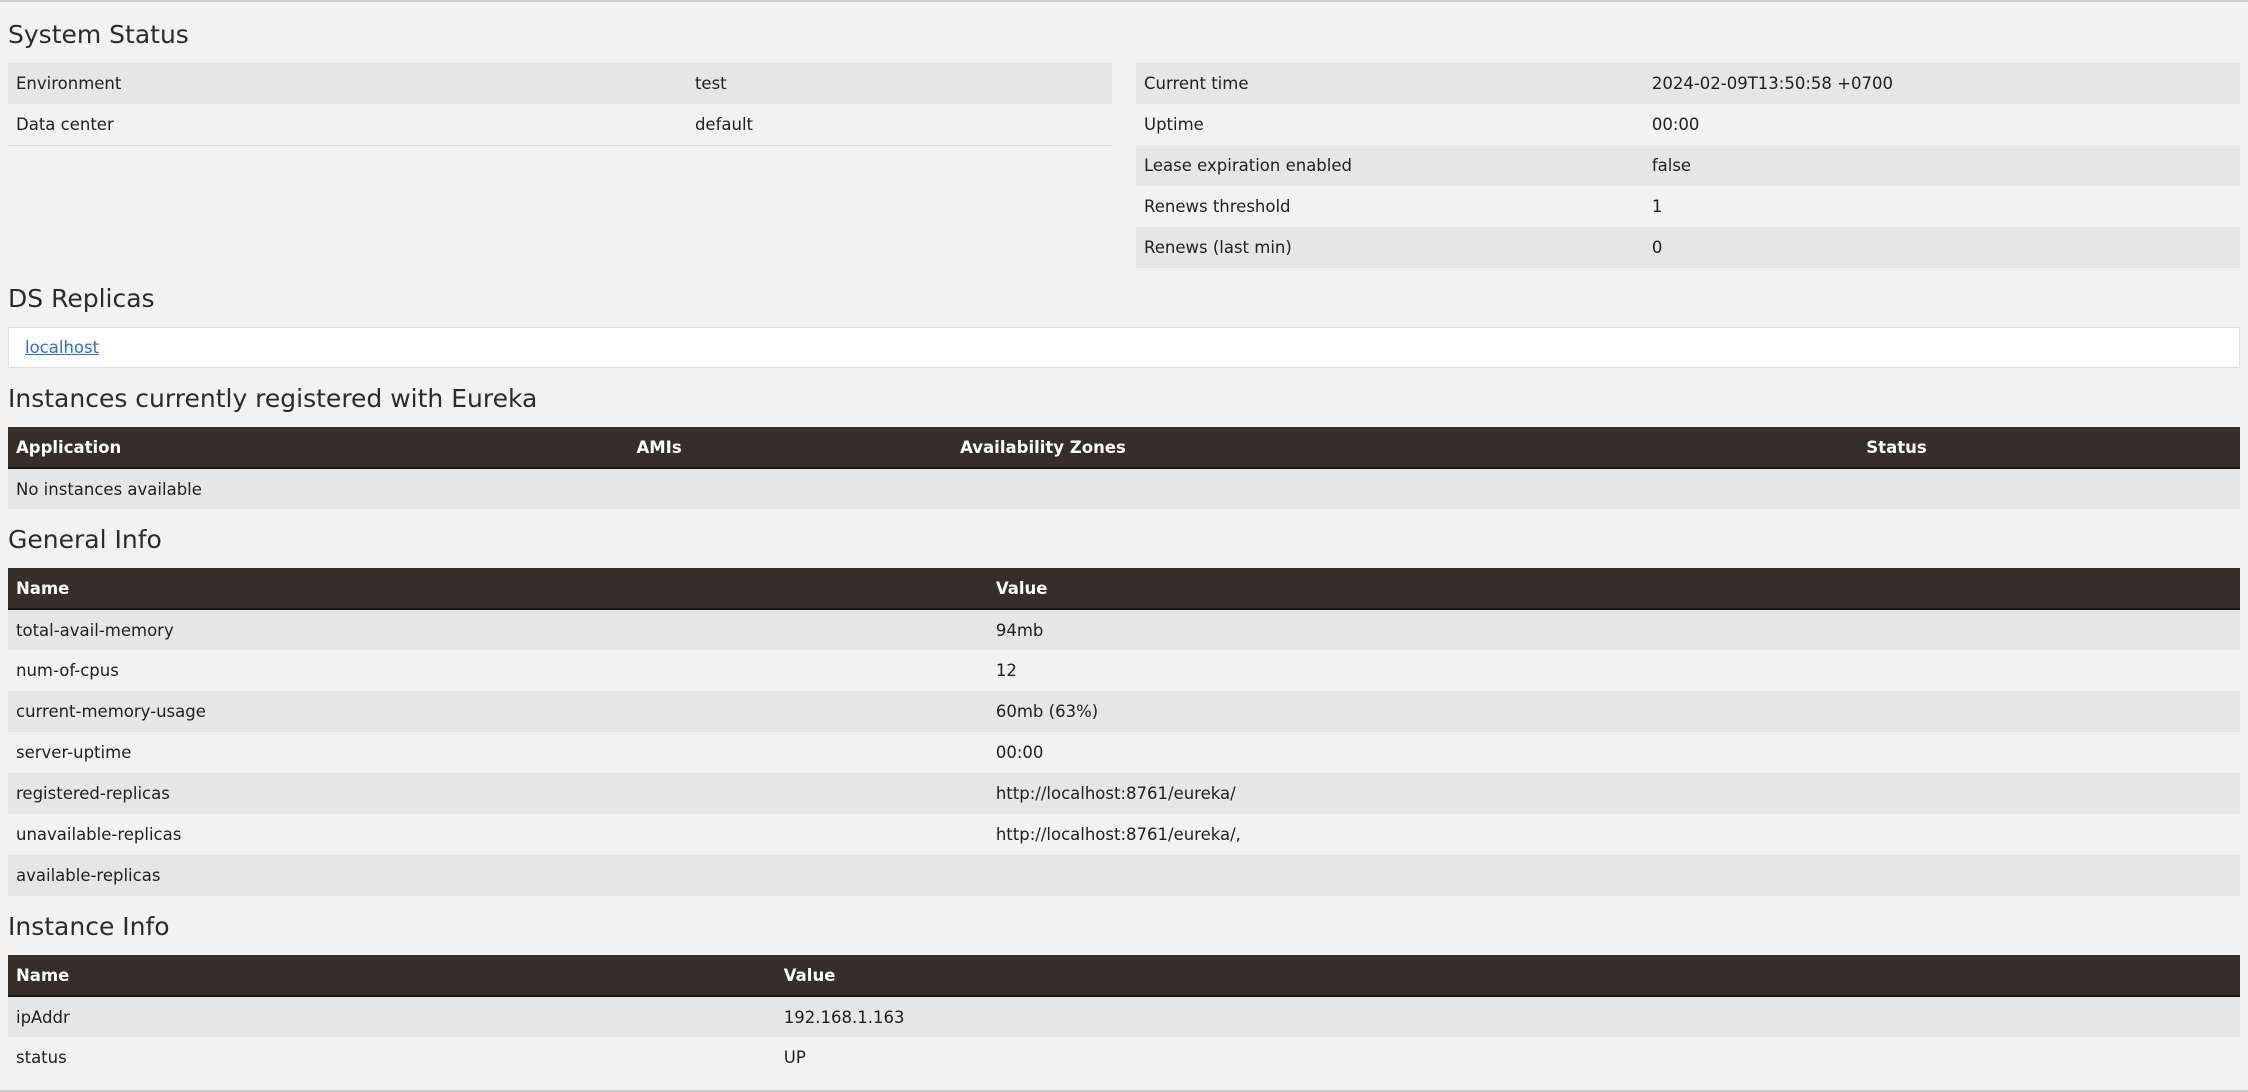  What do you see at coordinates (1196, 83) in the screenshot?
I see `status-label: Current time` at bounding box center [1196, 83].